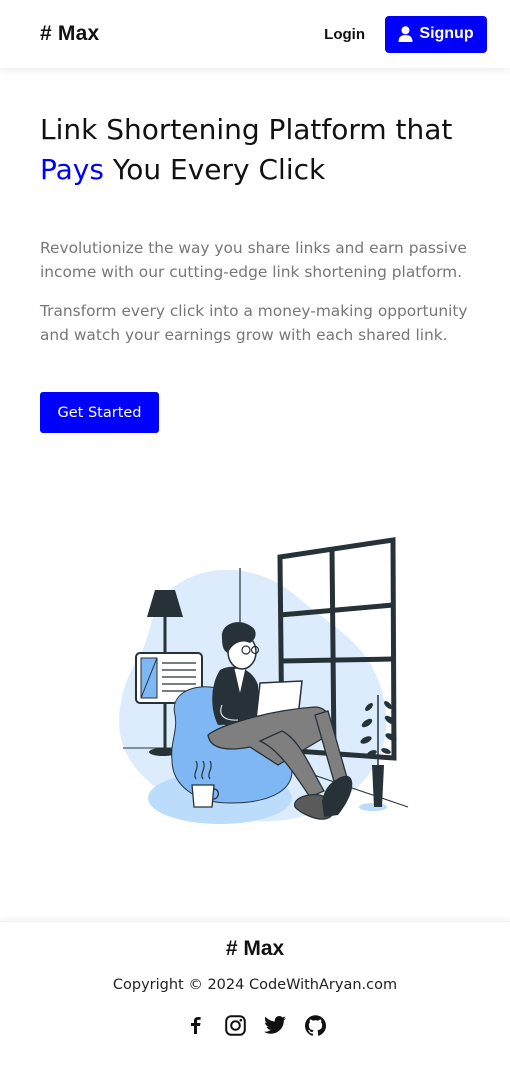  Describe the element at coordinates (72, 169) in the screenshot. I see `hero-title-accent: Pays` at that location.